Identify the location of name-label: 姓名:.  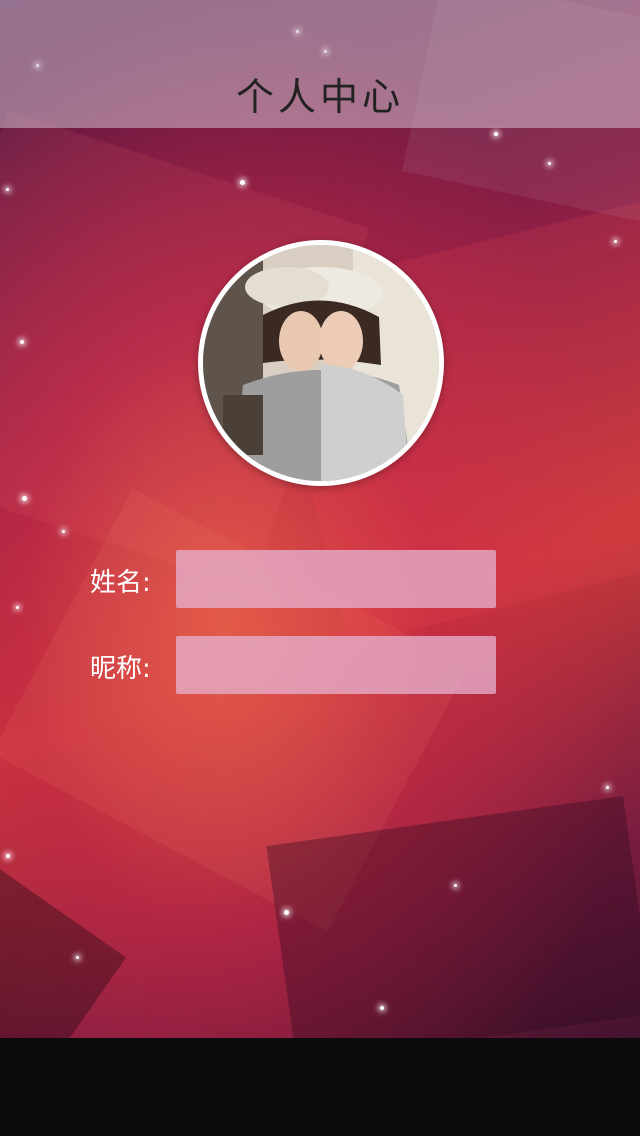
(120, 583).